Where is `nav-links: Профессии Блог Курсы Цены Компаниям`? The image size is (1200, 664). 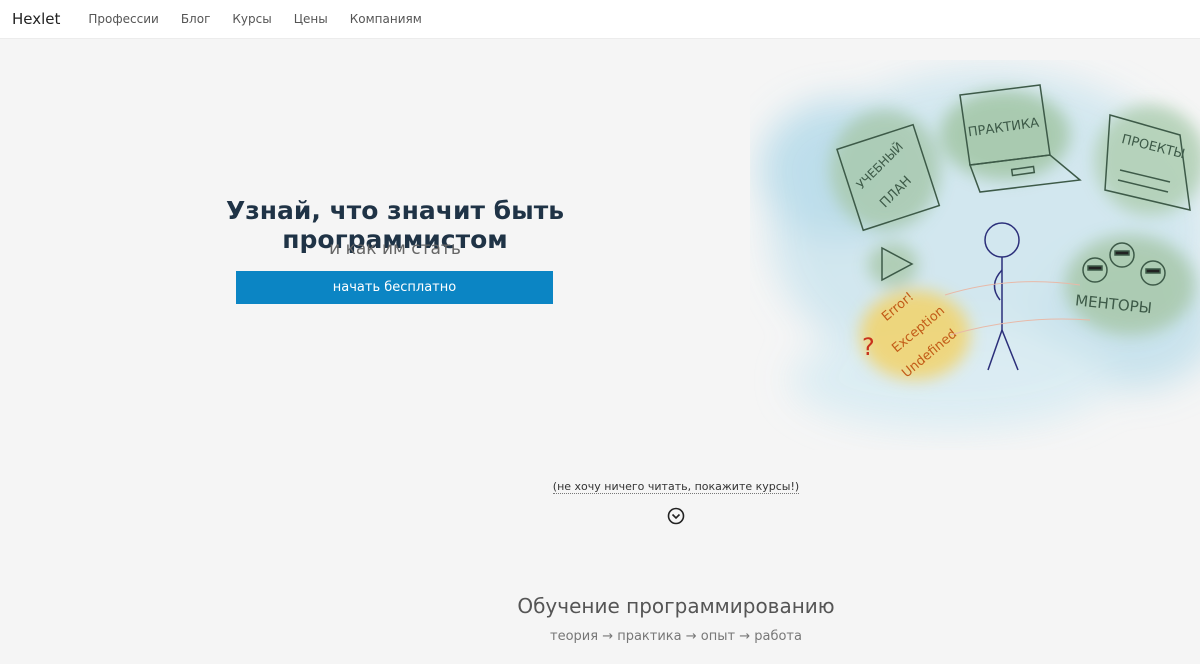 nav-links: Профессии Блог Курсы Цены Компаниям is located at coordinates (265, 19).